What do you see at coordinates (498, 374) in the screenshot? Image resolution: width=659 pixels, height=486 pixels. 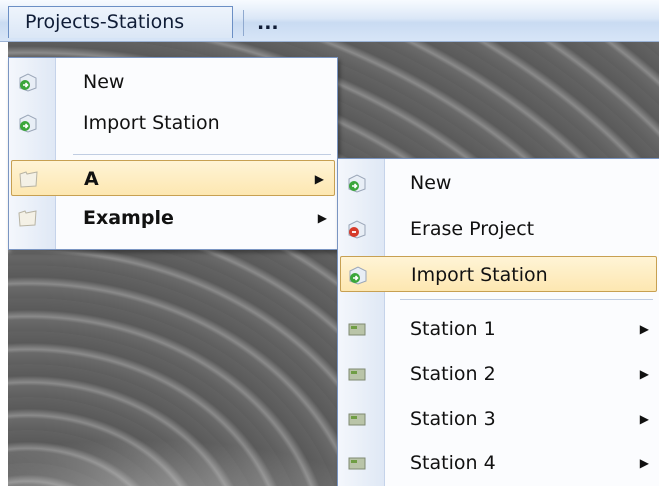 I see `submenu-item-station-2: Station 2 ▶` at bounding box center [498, 374].